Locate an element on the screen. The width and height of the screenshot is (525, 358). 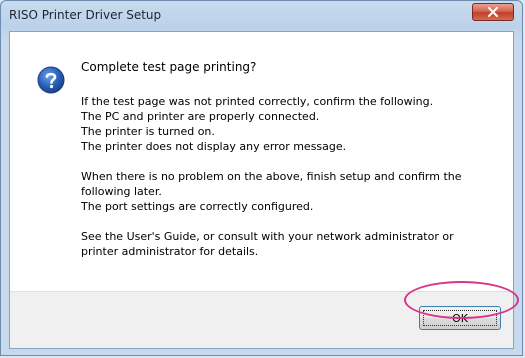
ok-button-label: OK is located at coordinates (460, 318).